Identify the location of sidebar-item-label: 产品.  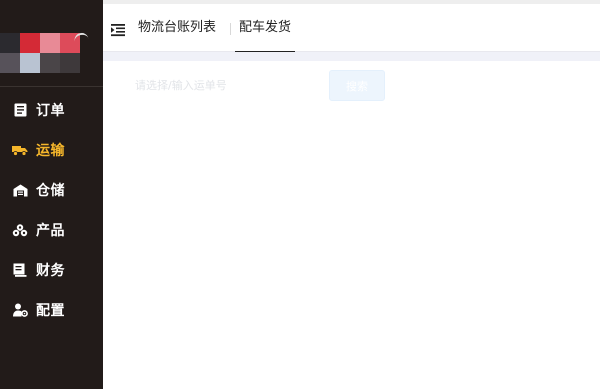
(50, 231).